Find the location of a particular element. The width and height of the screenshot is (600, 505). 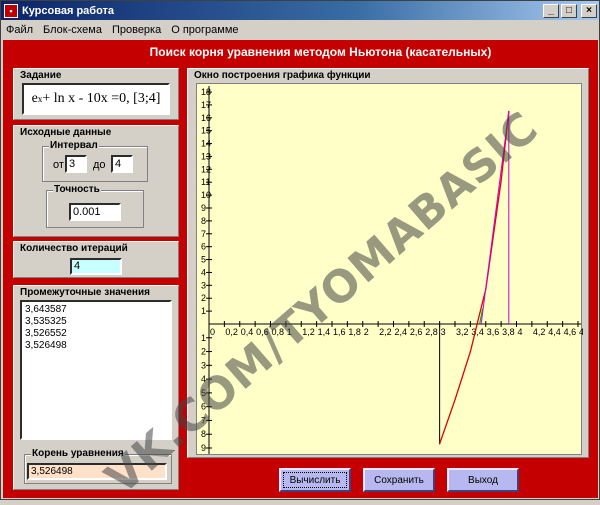

interval-label: Интервал is located at coordinates (74, 146).